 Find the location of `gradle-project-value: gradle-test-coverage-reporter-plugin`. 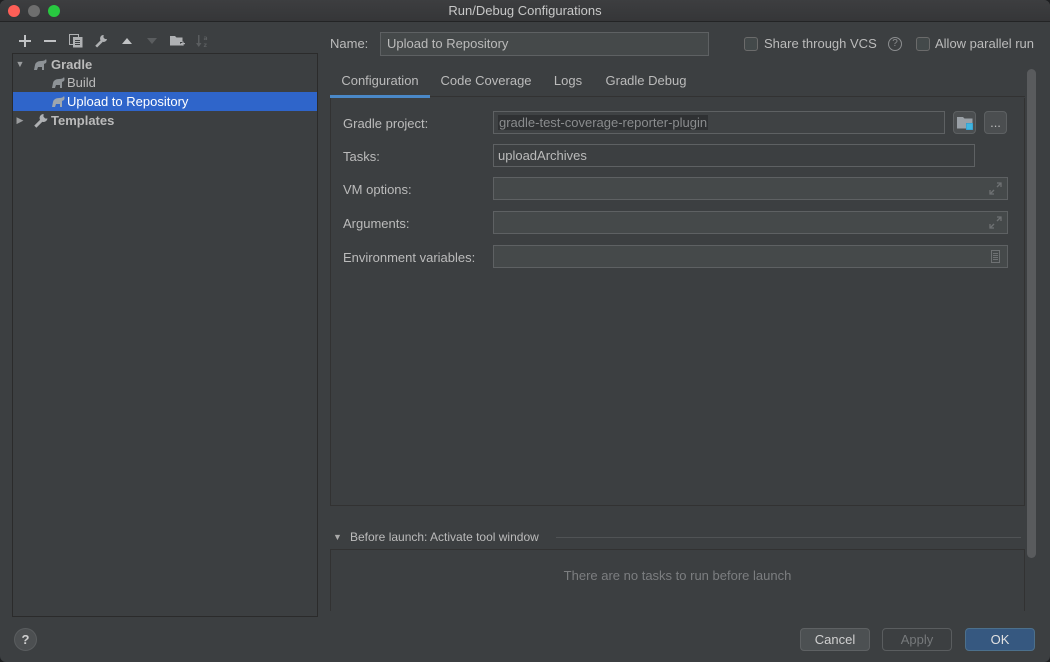

gradle-project-value: gradle-test-coverage-reporter-plugin is located at coordinates (603, 122).